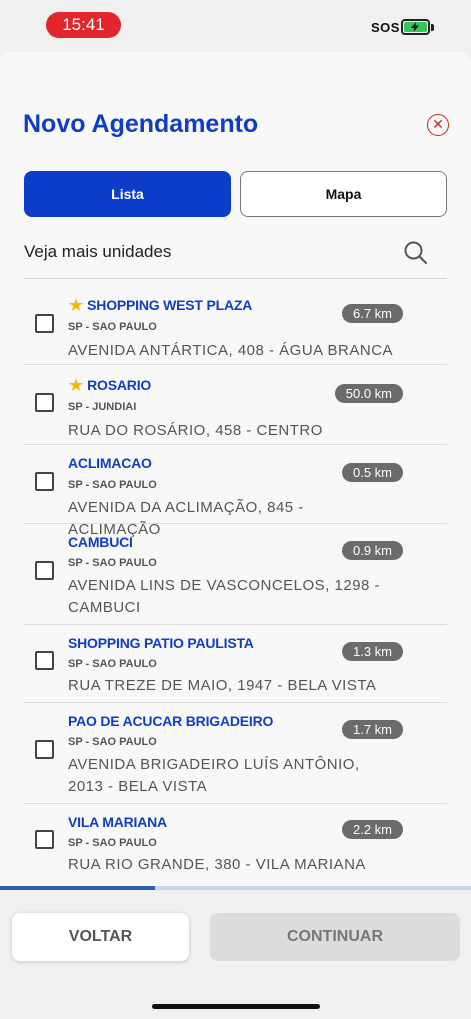 Image resolution: width=471 pixels, height=1019 pixels. I want to click on unit-name: CAMBUCI, so click(100, 542).